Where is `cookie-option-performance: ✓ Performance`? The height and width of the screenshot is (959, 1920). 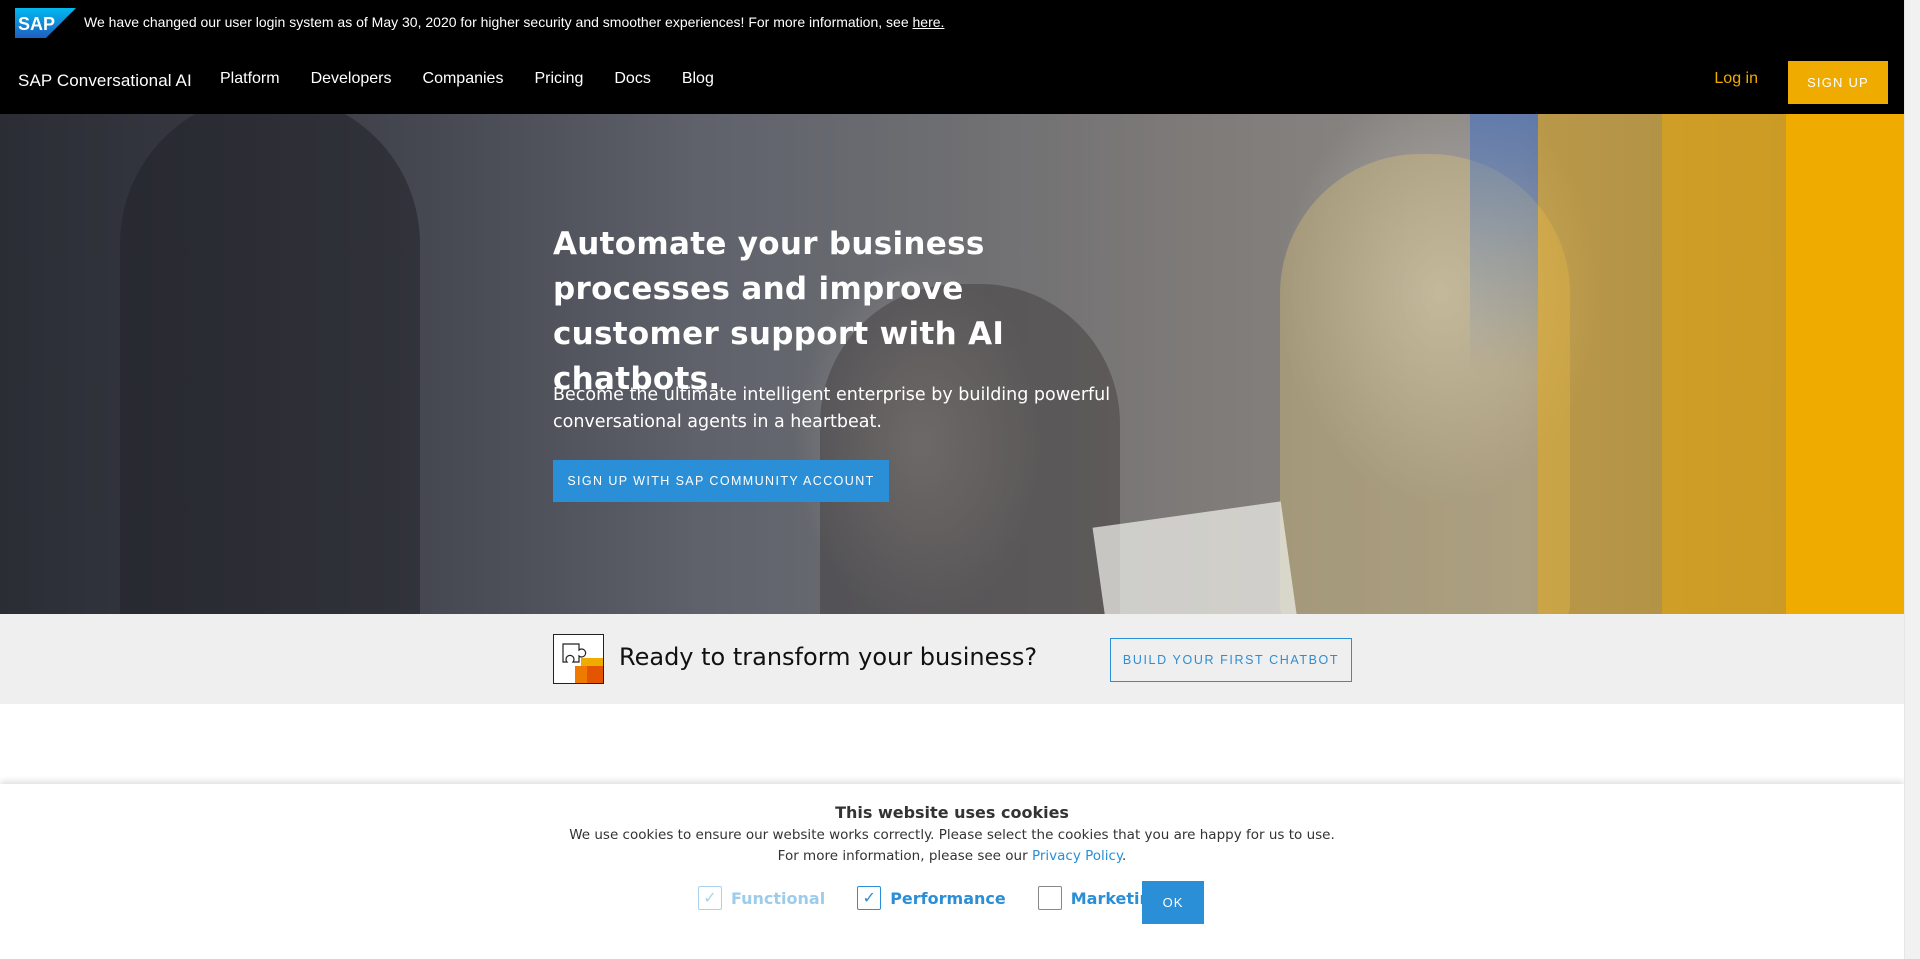
cookie-option-performance: ✓ Performance is located at coordinates (931, 898).